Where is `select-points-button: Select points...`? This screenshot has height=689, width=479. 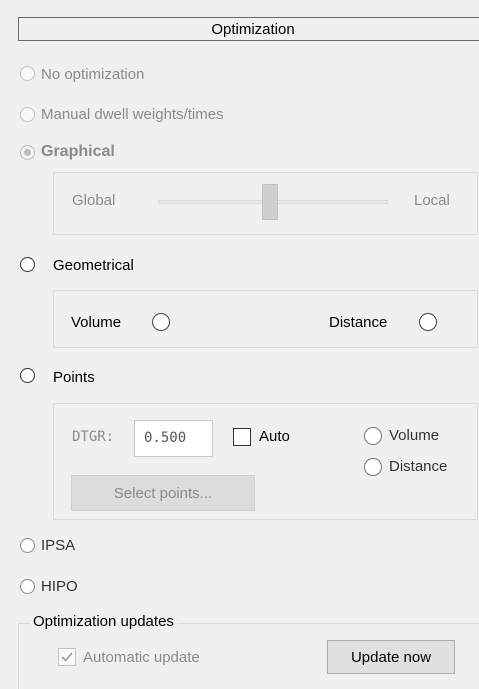 select-points-button: Select points... is located at coordinates (163, 493).